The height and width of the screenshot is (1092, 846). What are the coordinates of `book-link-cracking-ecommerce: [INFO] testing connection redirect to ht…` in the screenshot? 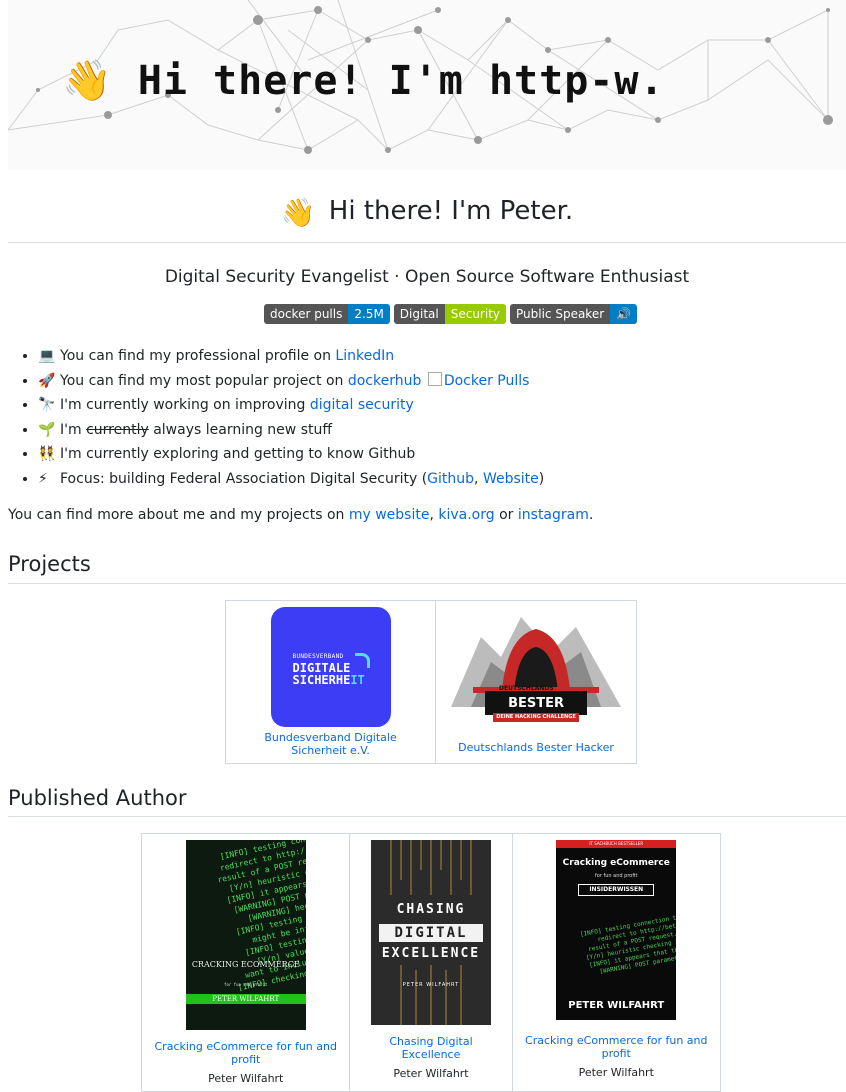 It's located at (245, 953).